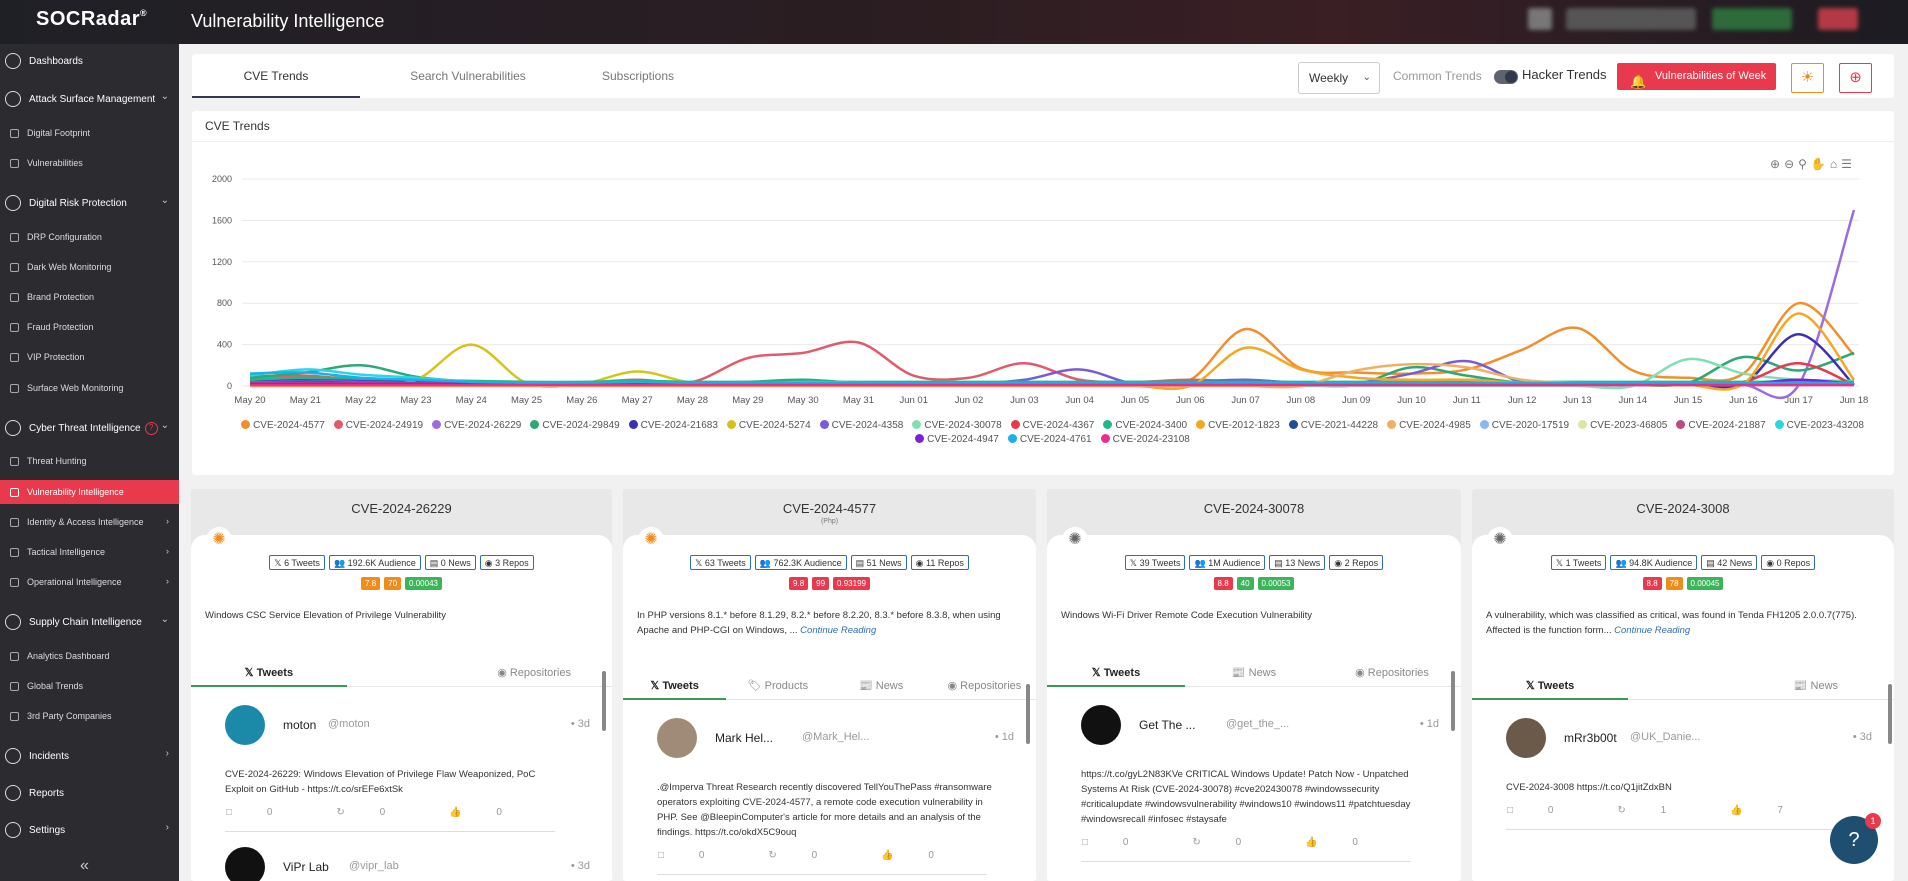 The image size is (1908, 881). Describe the element at coordinates (89, 461) in the screenshot. I see `sidebar-item-threat-hunting: Threat Hunting` at that location.